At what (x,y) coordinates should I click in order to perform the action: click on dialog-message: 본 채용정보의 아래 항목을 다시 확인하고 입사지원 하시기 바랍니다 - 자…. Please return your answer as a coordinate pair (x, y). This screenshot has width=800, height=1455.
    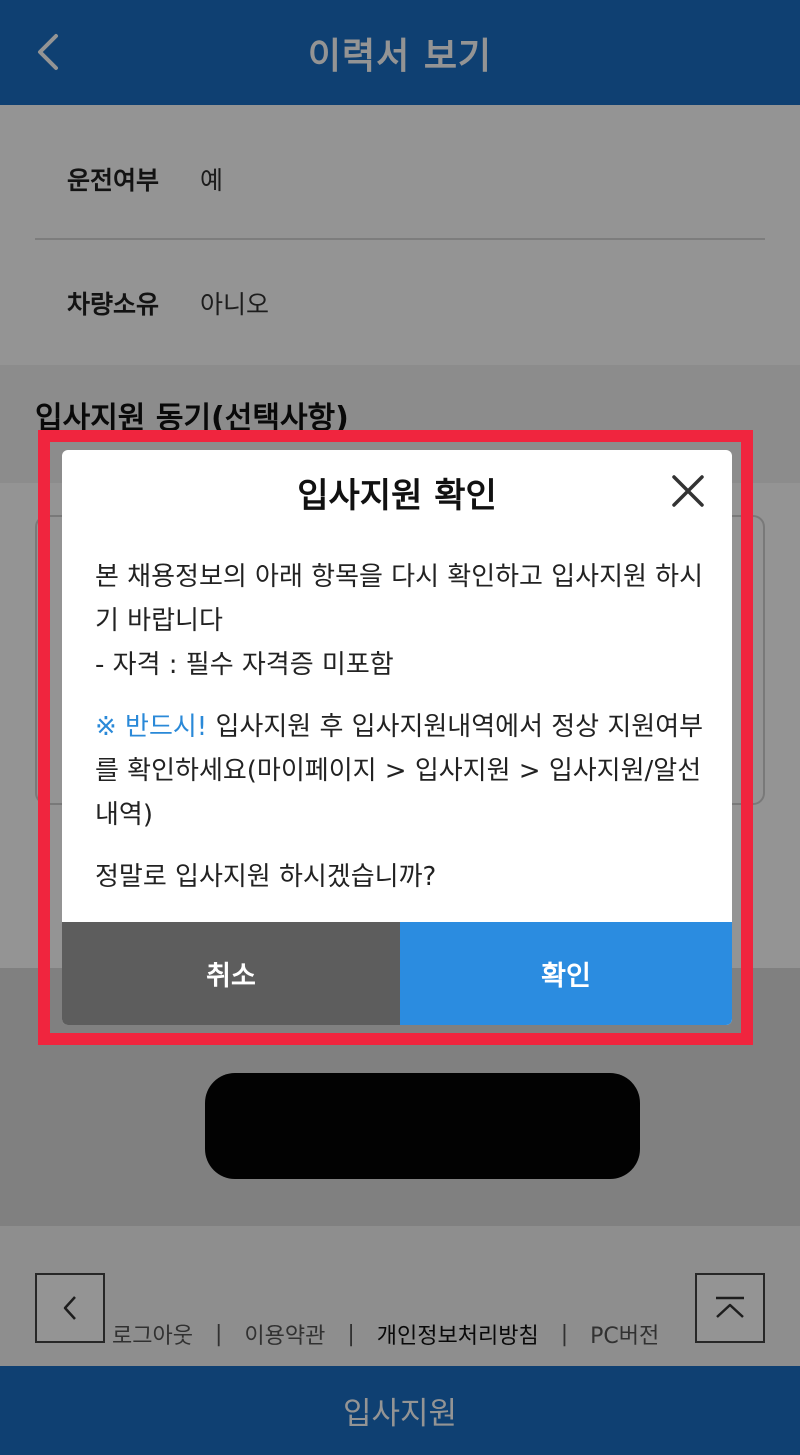
    Looking at the image, I should click on (399, 621).